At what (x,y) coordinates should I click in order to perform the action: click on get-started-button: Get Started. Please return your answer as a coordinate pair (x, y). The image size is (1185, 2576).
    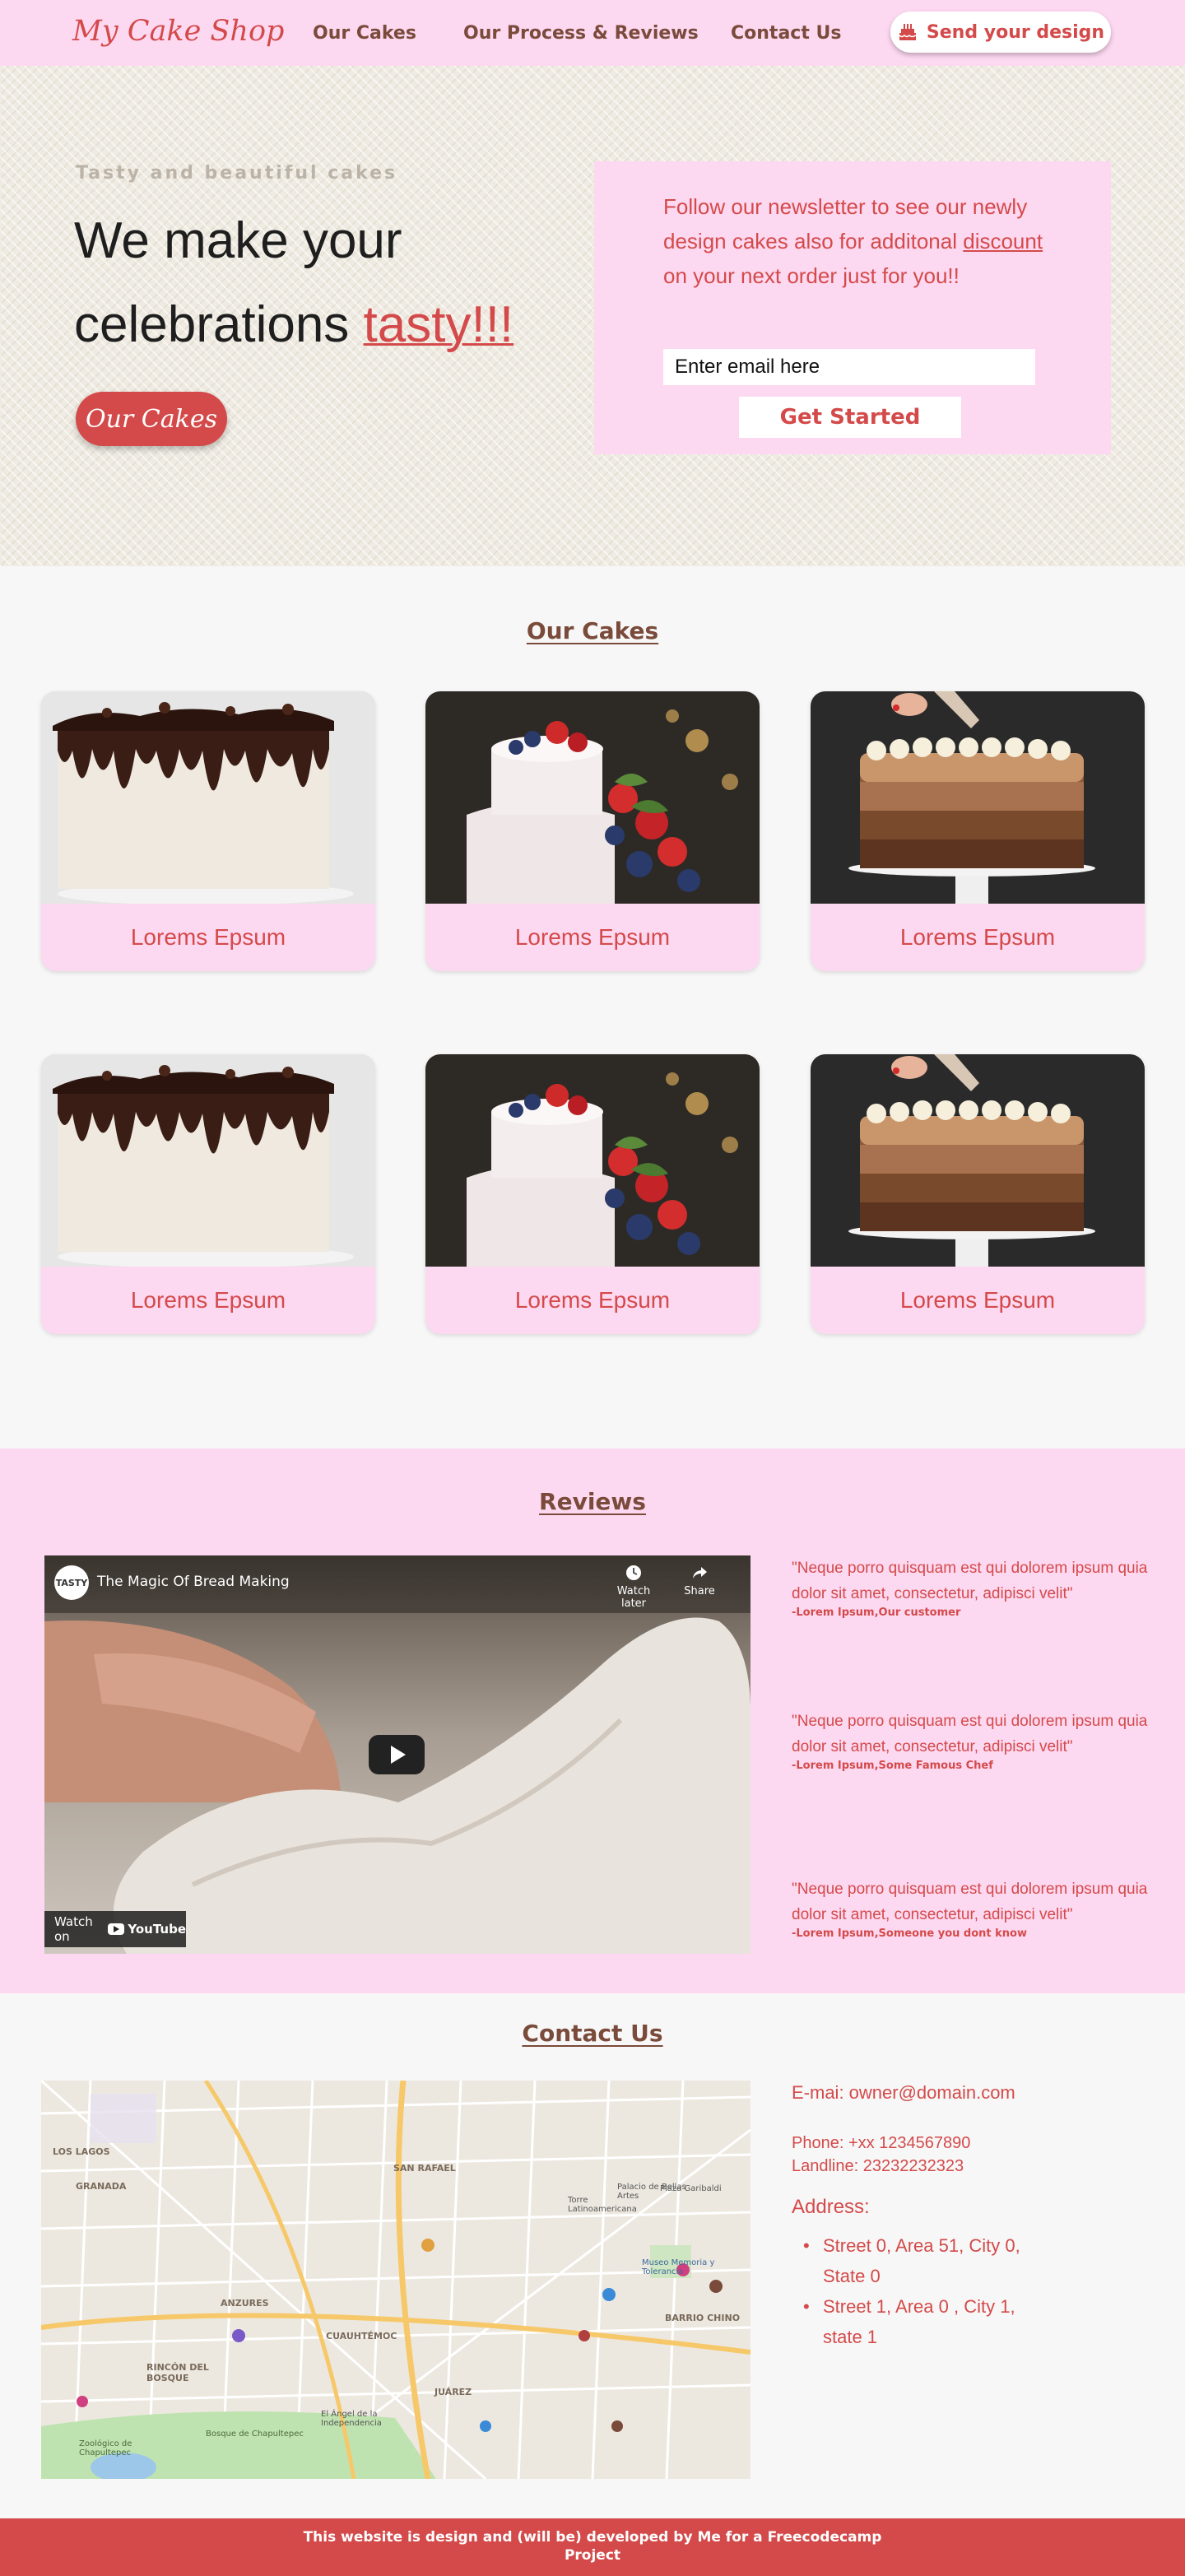
    Looking at the image, I should click on (850, 417).